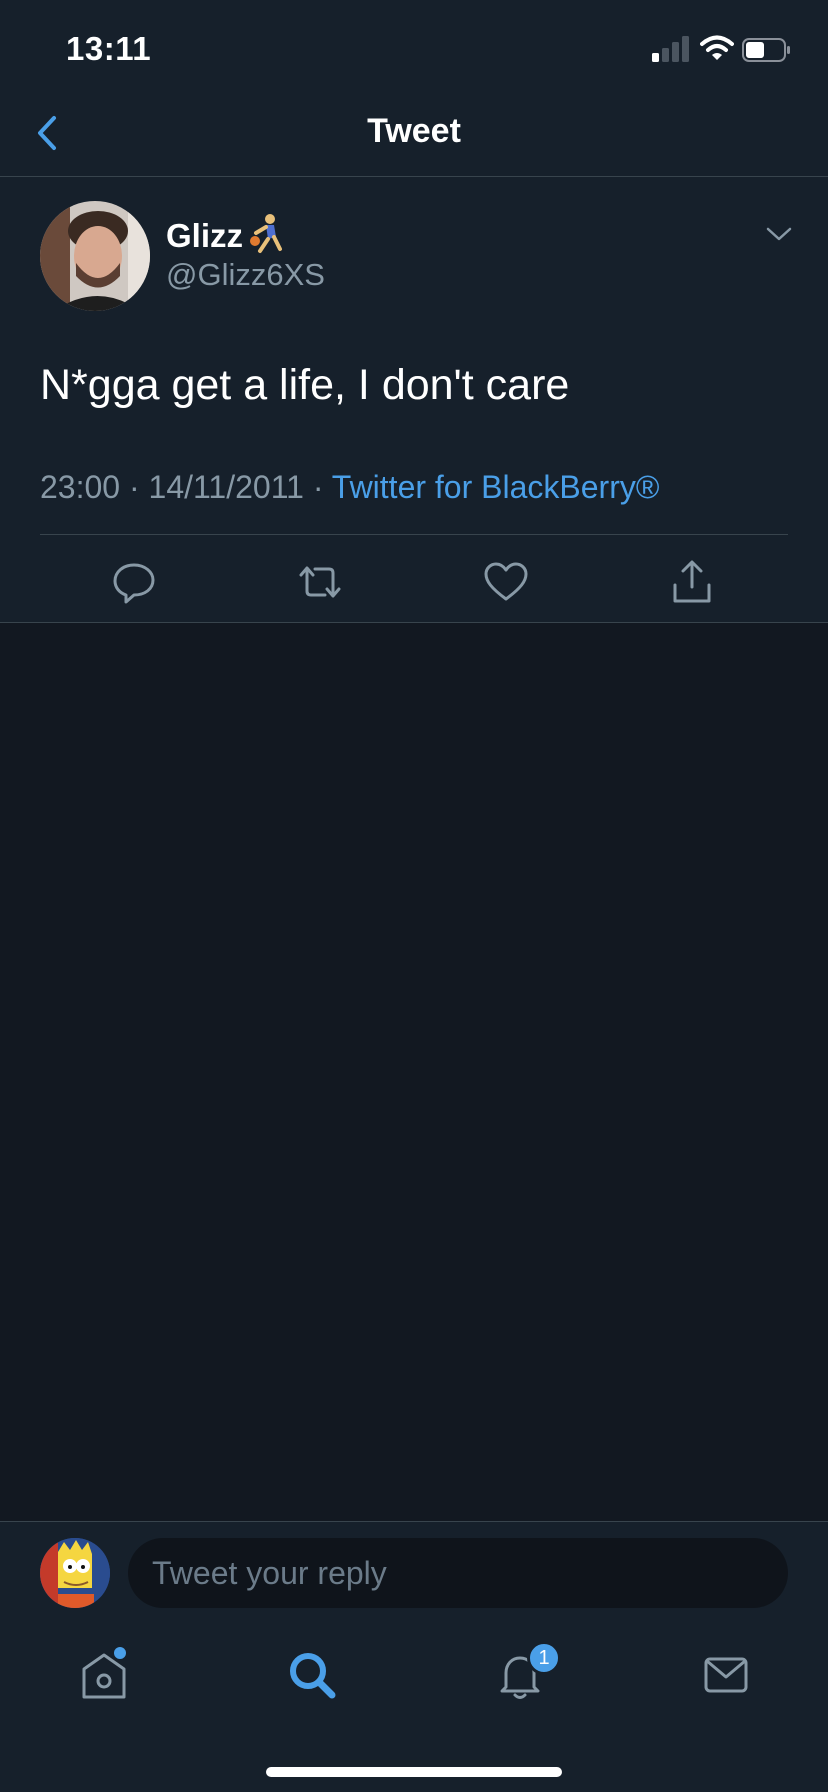  I want to click on reply-icon, so click(134, 582).